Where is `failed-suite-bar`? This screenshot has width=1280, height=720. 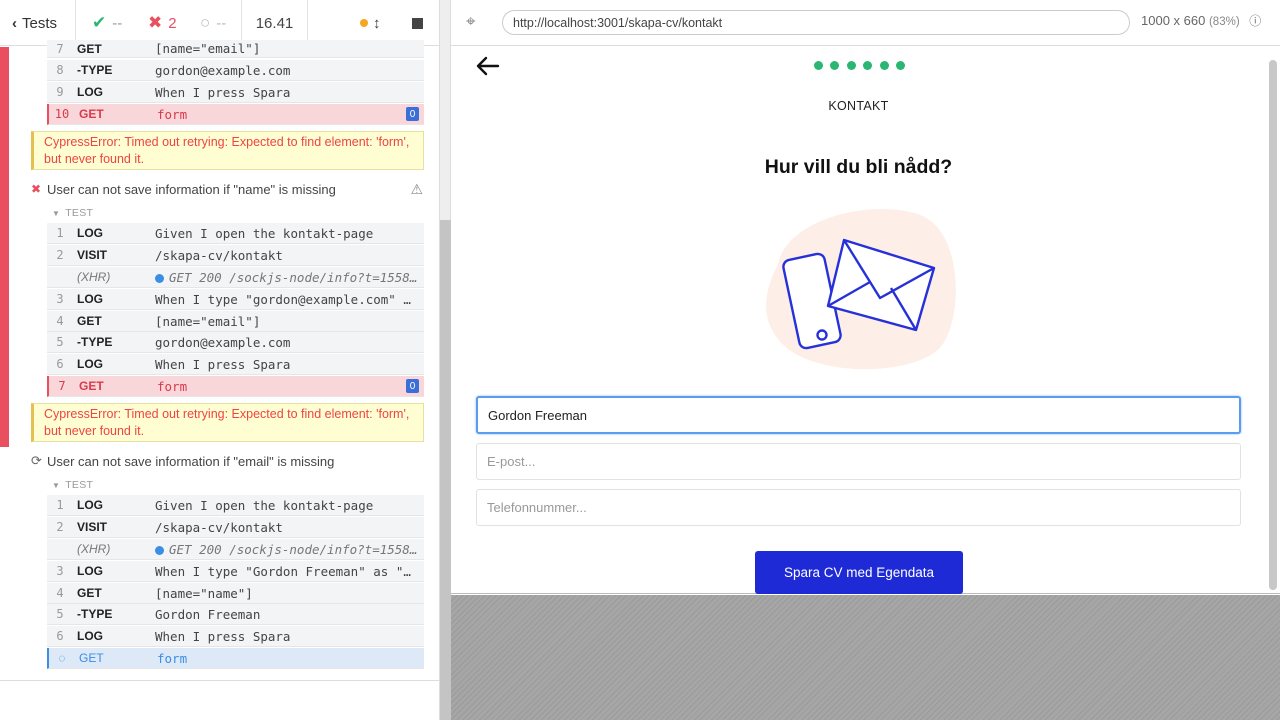 failed-suite-bar is located at coordinates (4, 247).